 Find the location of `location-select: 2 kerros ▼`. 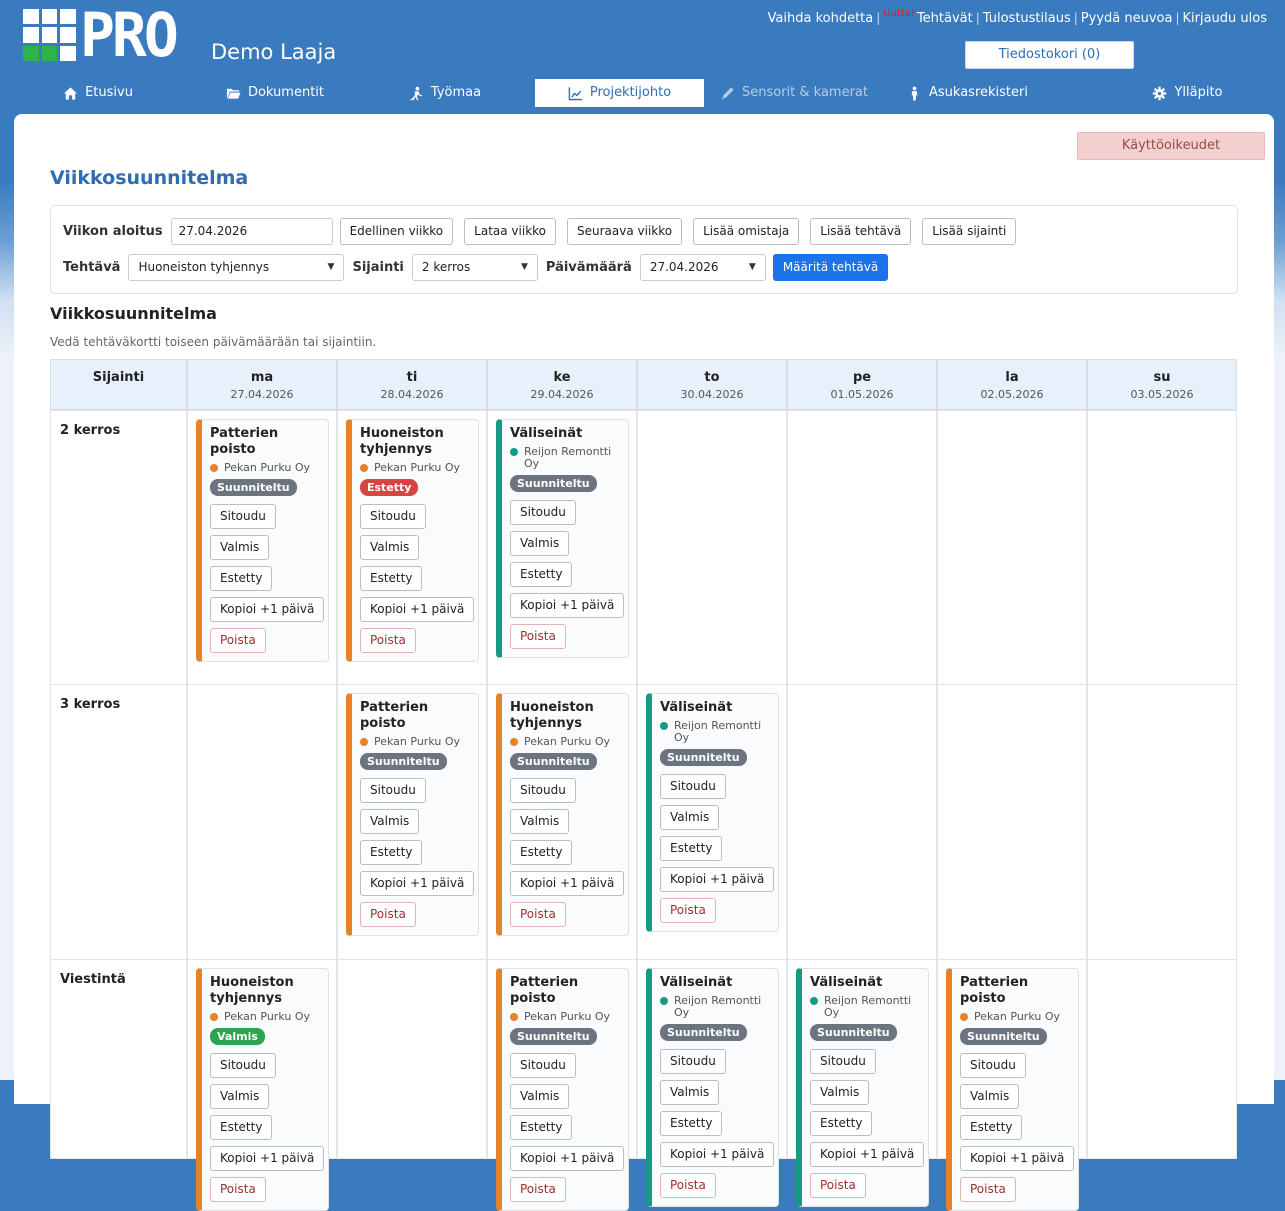

location-select: 2 kerros ▼ is located at coordinates (474, 267).